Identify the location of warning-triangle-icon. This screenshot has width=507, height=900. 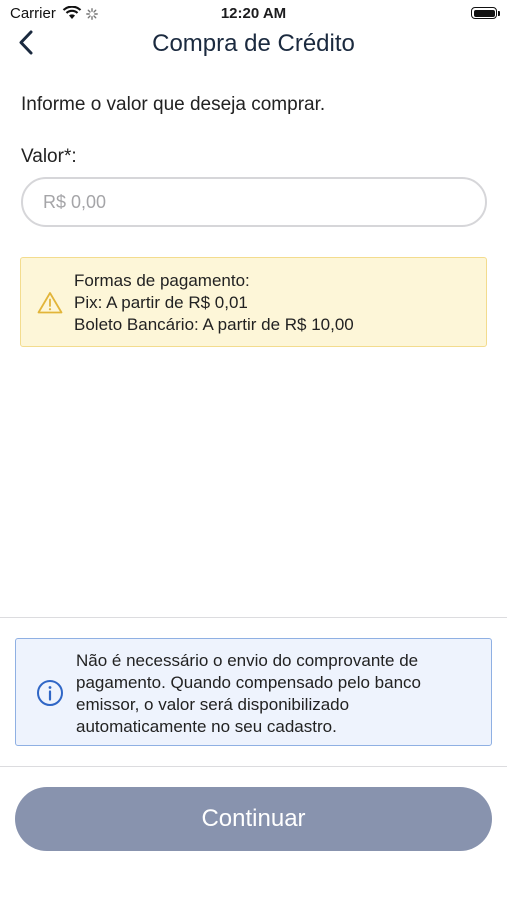
(50, 305).